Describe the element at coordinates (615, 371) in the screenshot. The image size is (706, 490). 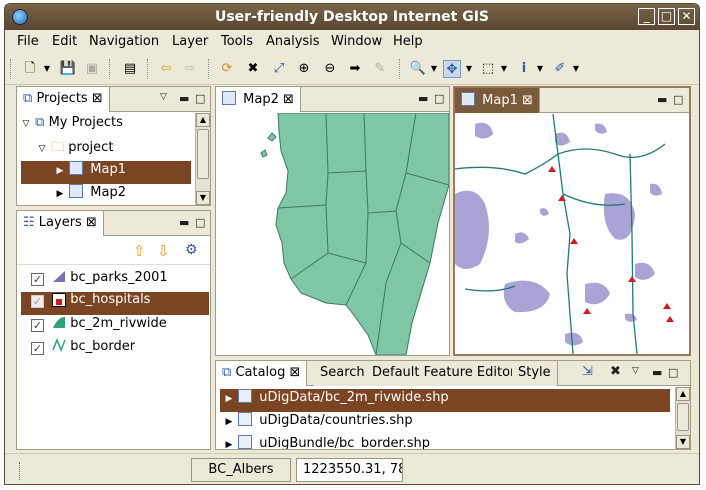
I see `remove-icon: ✖` at that location.